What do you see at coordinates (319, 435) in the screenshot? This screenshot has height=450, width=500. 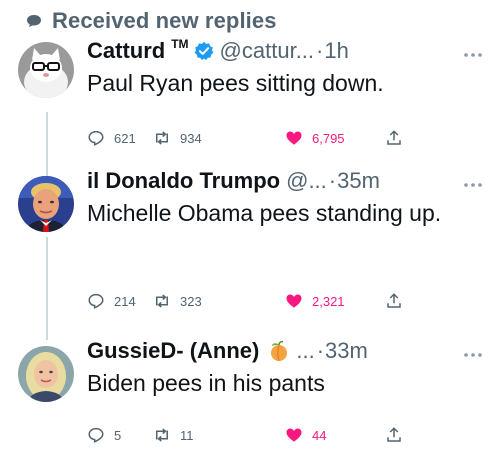 I see `like-count: 44` at bounding box center [319, 435].